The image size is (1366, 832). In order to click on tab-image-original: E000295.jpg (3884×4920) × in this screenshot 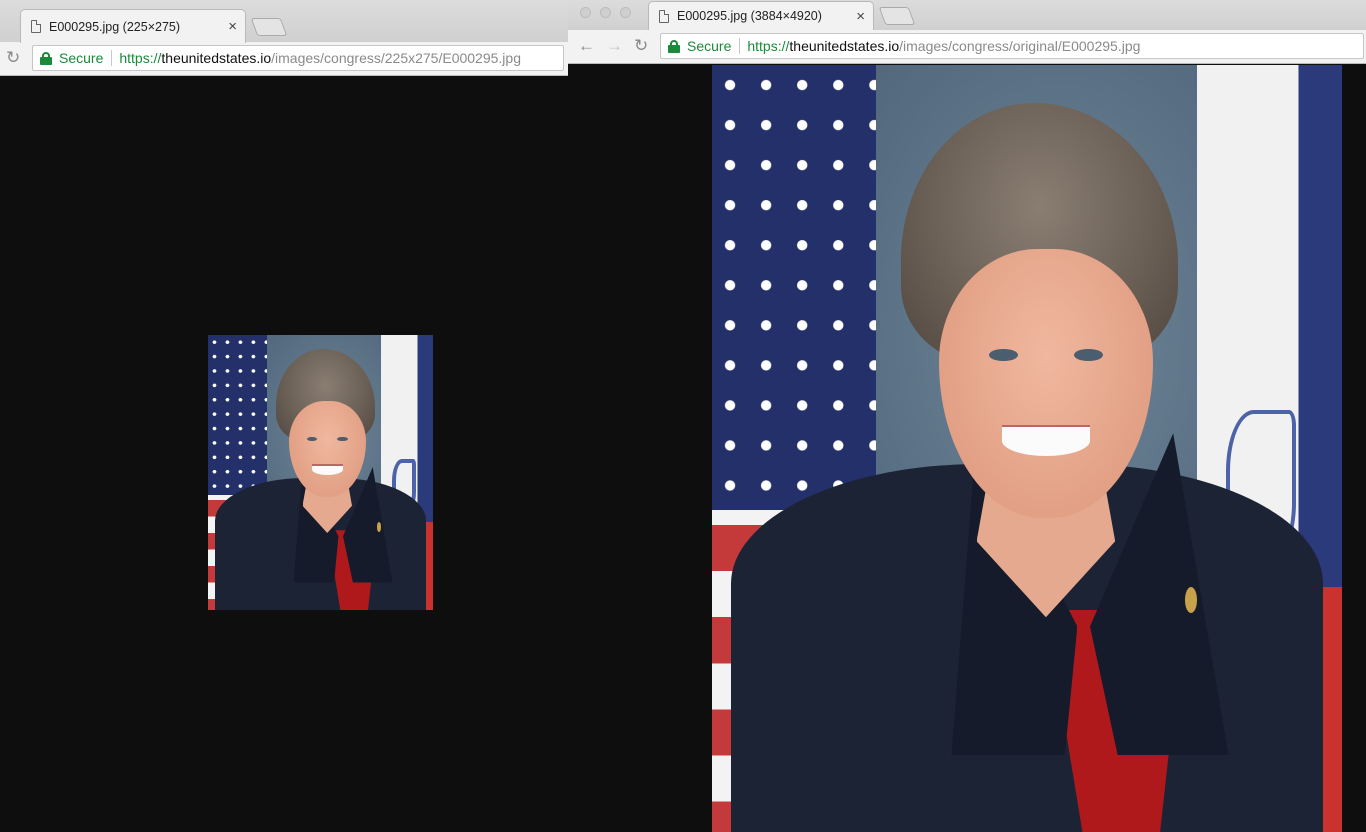, I will do `click(761, 15)`.